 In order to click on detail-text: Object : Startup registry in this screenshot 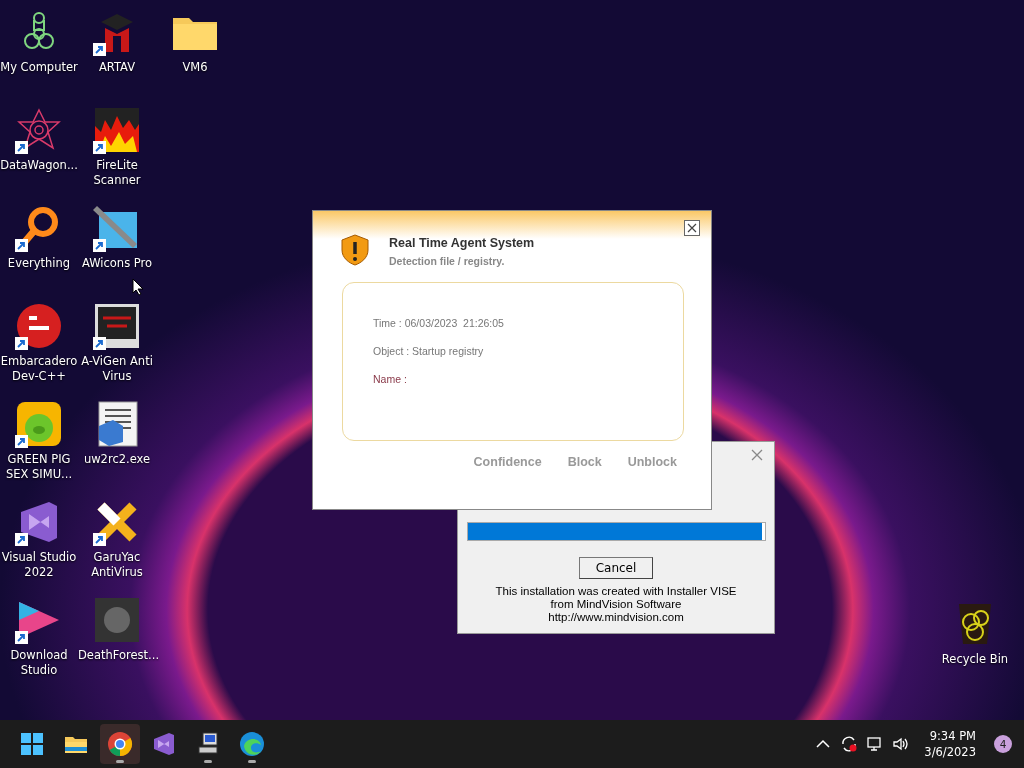, I will do `click(429, 351)`.